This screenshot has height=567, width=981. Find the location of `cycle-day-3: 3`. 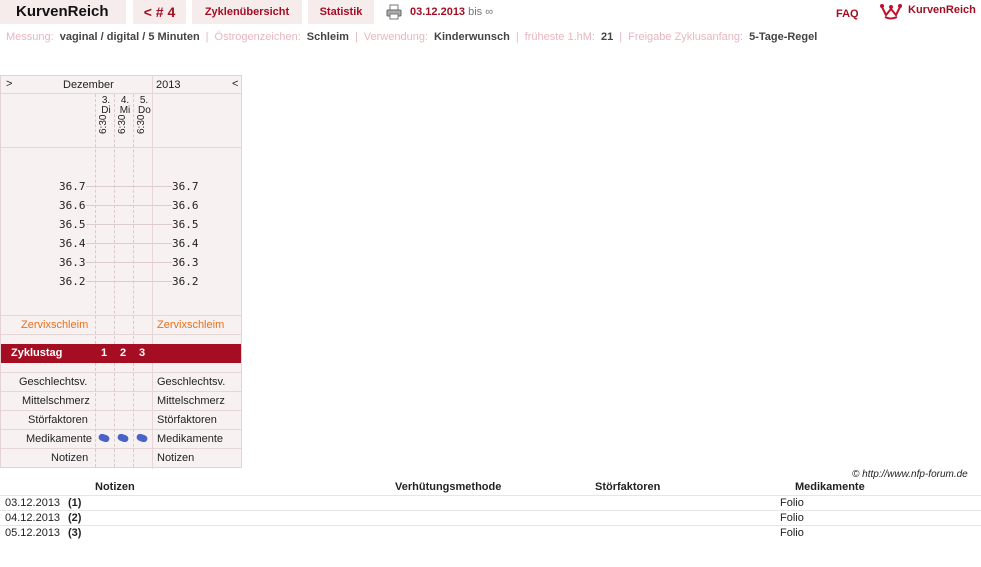

cycle-day-3: 3 is located at coordinates (142, 353).